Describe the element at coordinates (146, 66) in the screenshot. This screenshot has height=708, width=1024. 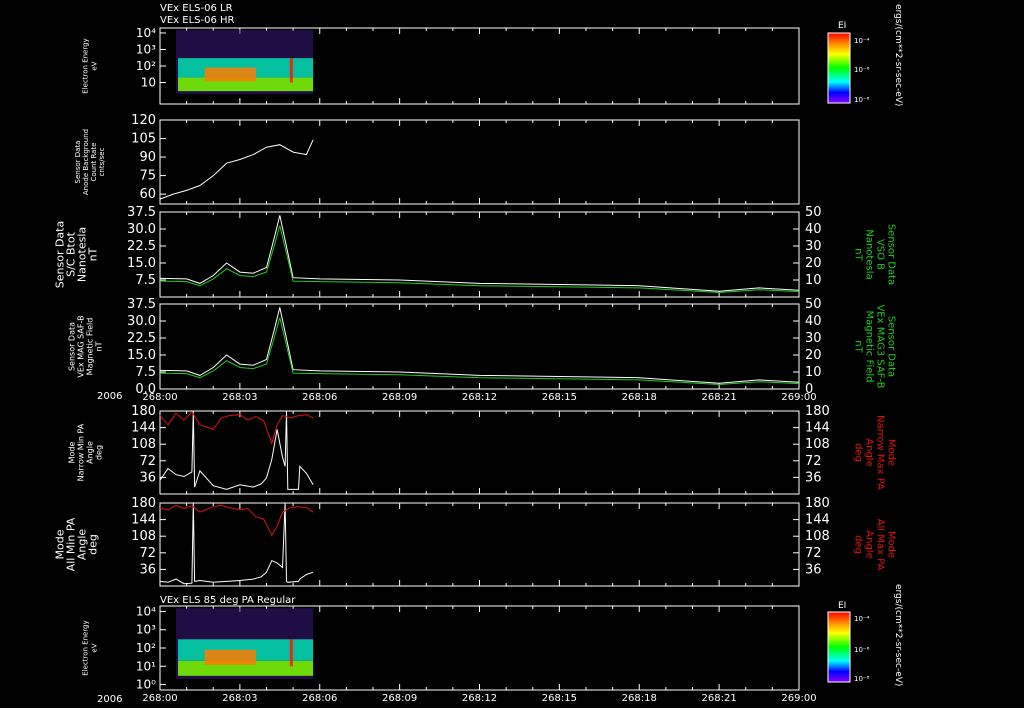
I see `panel-1-ytick-label-3: 10²` at that location.